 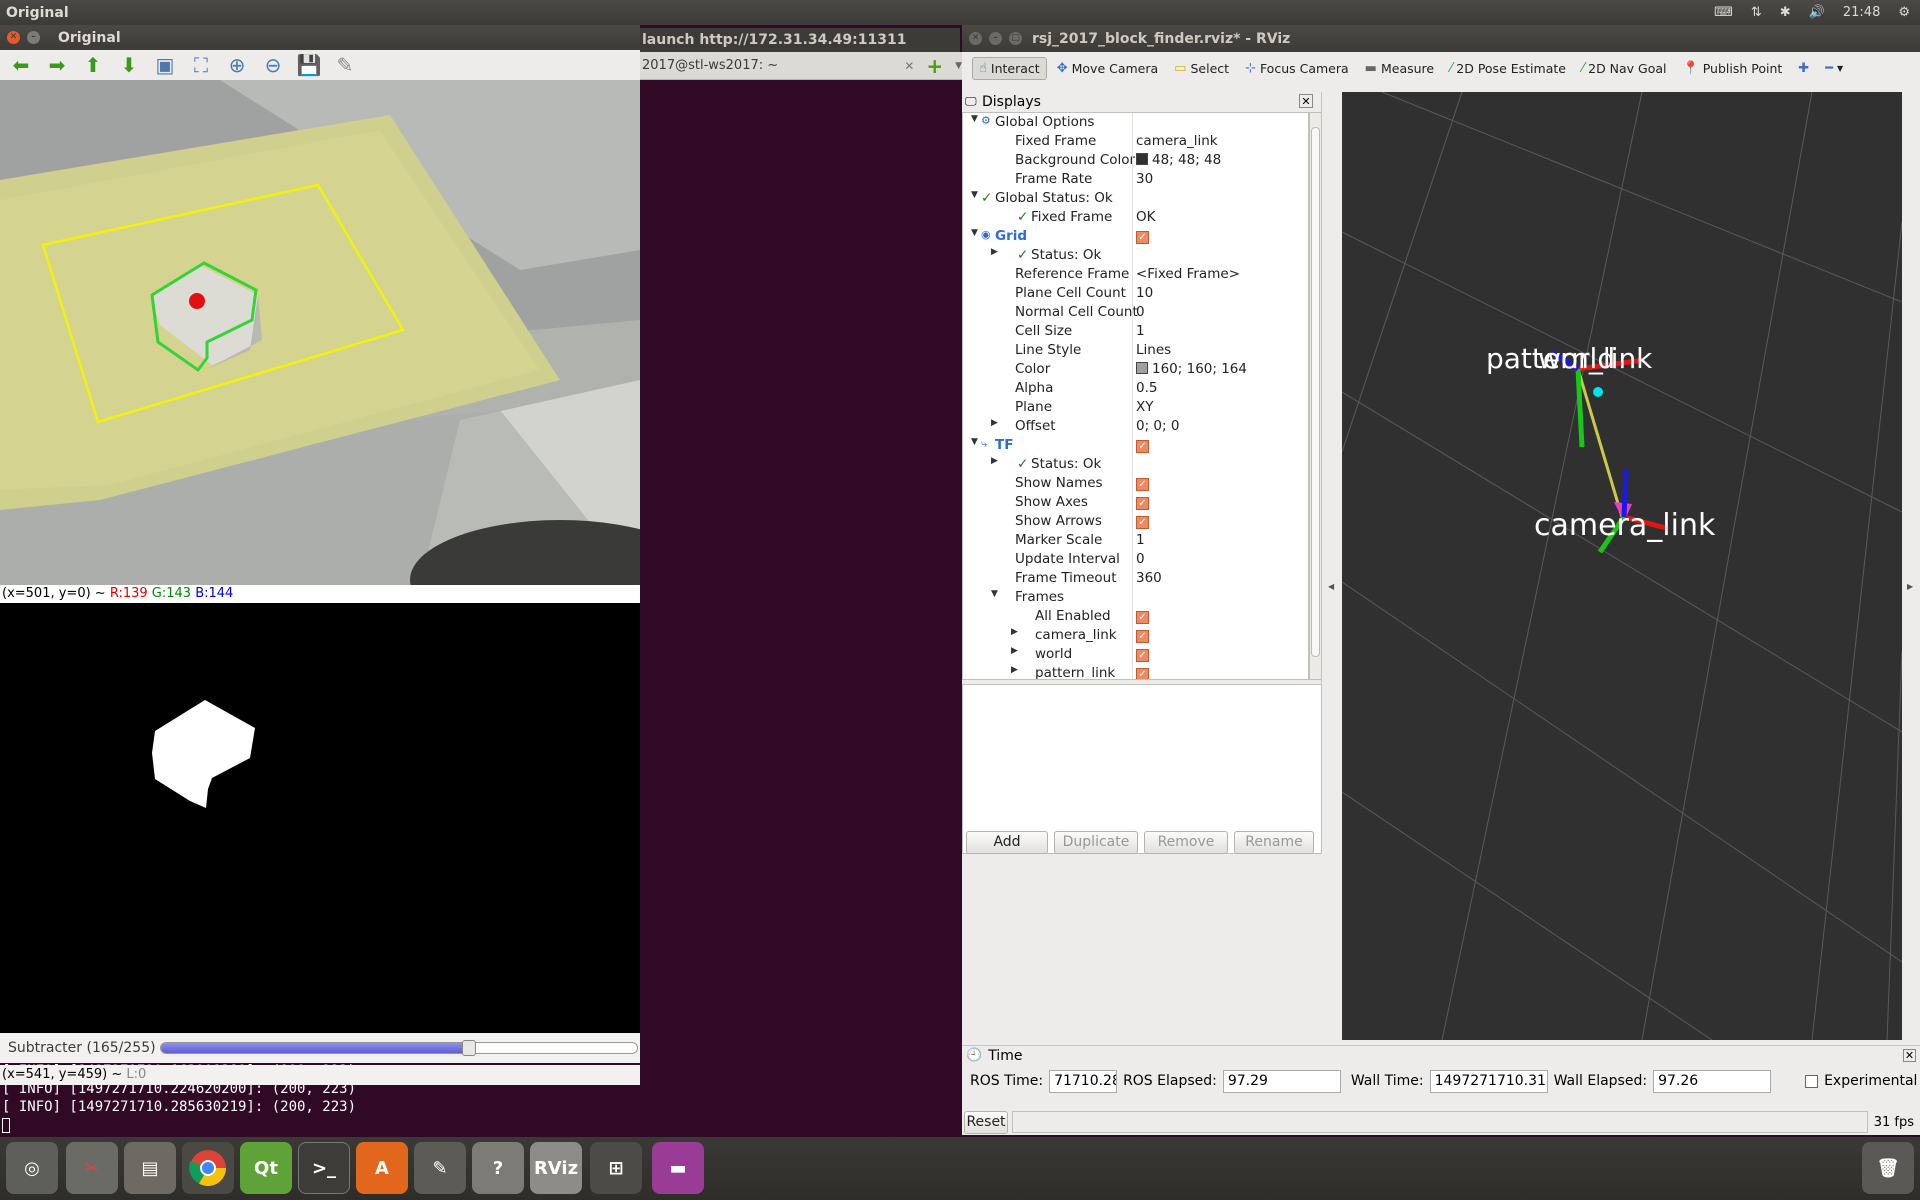 What do you see at coordinates (1135, 597) in the screenshot?
I see `tree-row: ▼ Frames` at bounding box center [1135, 597].